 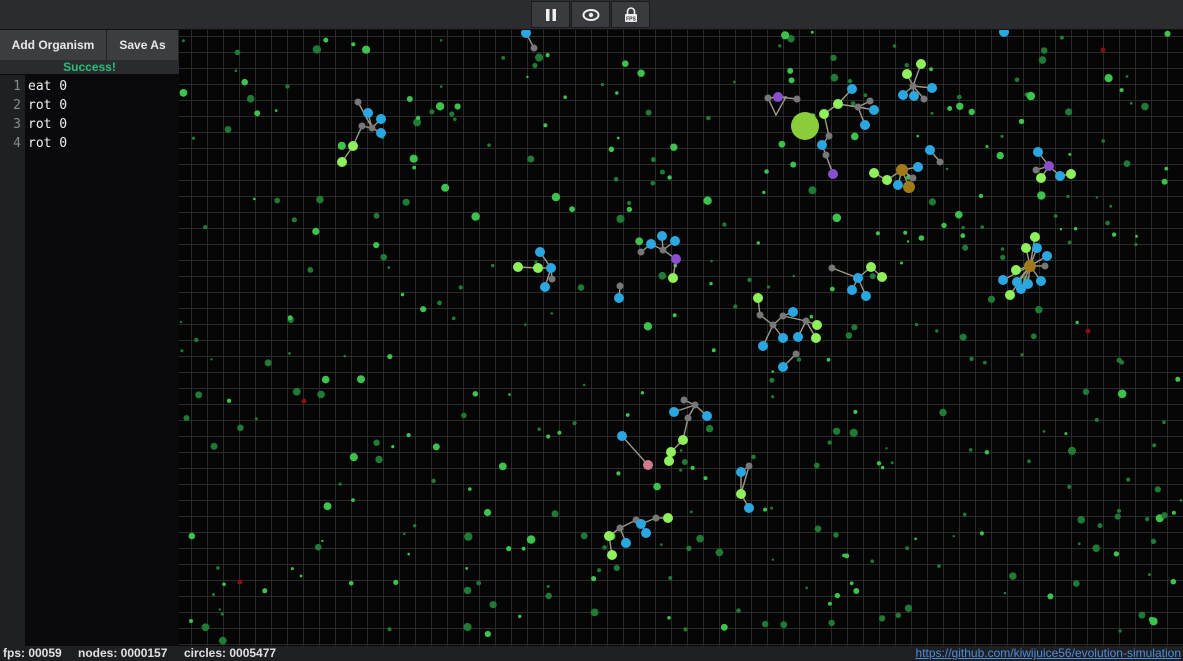 I want to click on save-as-button: Save As, so click(x=143, y=45).